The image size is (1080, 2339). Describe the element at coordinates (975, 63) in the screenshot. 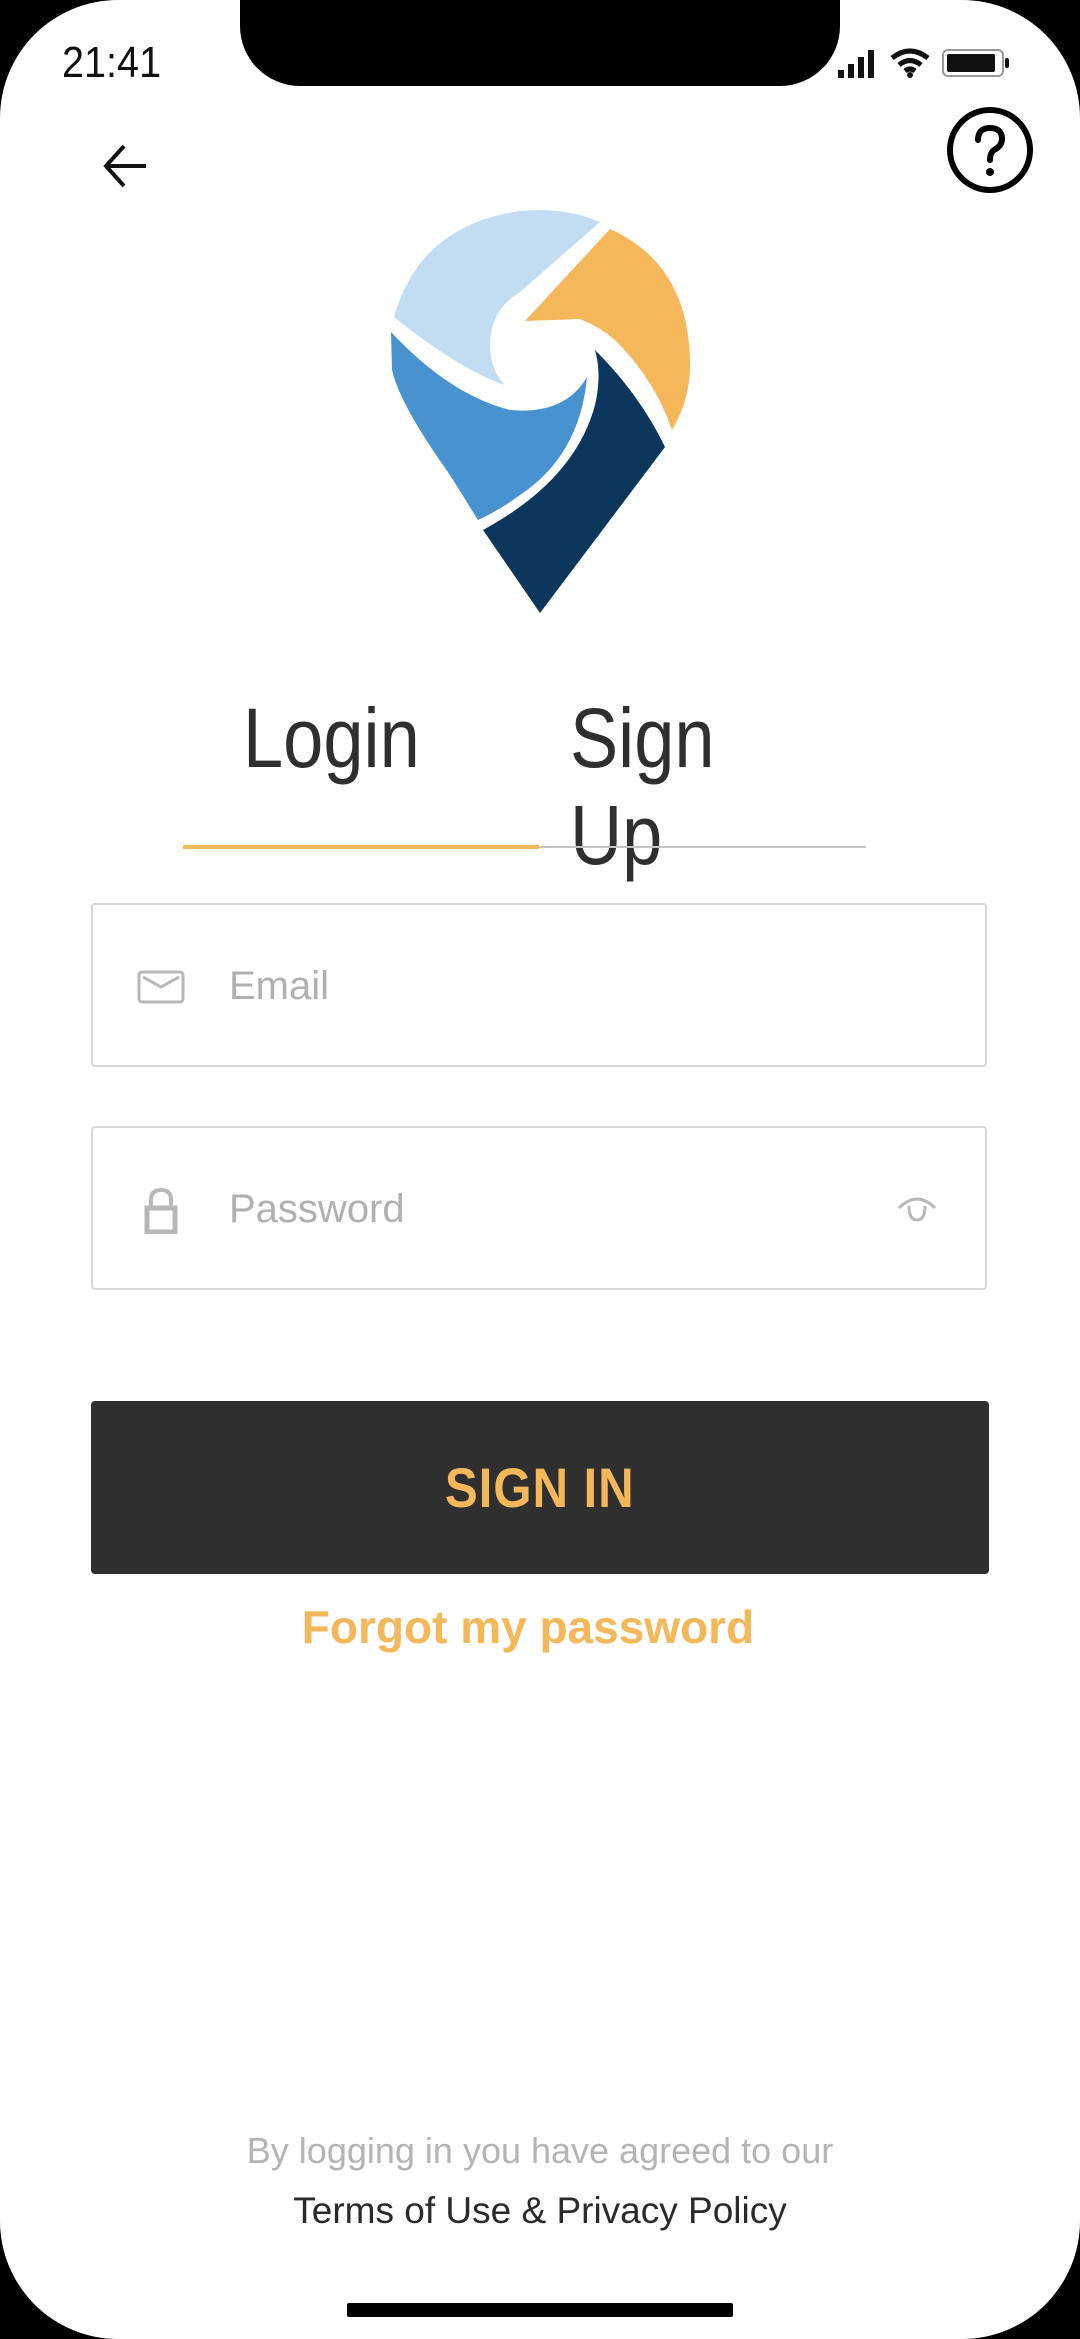

I see `battery-icon` at that location.